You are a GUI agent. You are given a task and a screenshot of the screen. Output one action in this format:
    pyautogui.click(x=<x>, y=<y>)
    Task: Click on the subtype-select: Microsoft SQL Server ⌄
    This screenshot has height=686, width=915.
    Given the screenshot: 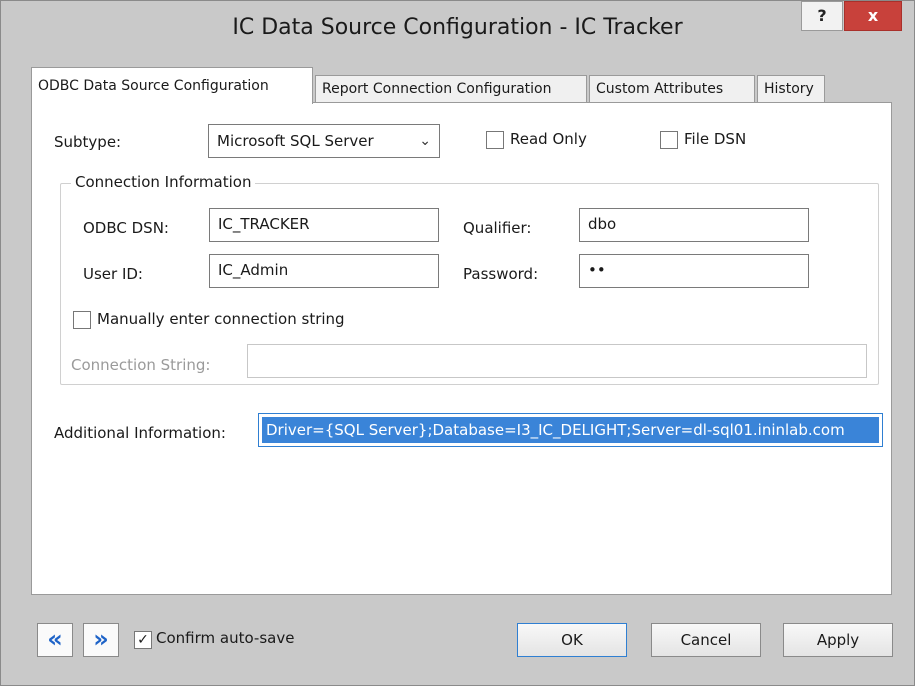 What is the action you would take?
    pyautogui.click(x=324, y=141)
    